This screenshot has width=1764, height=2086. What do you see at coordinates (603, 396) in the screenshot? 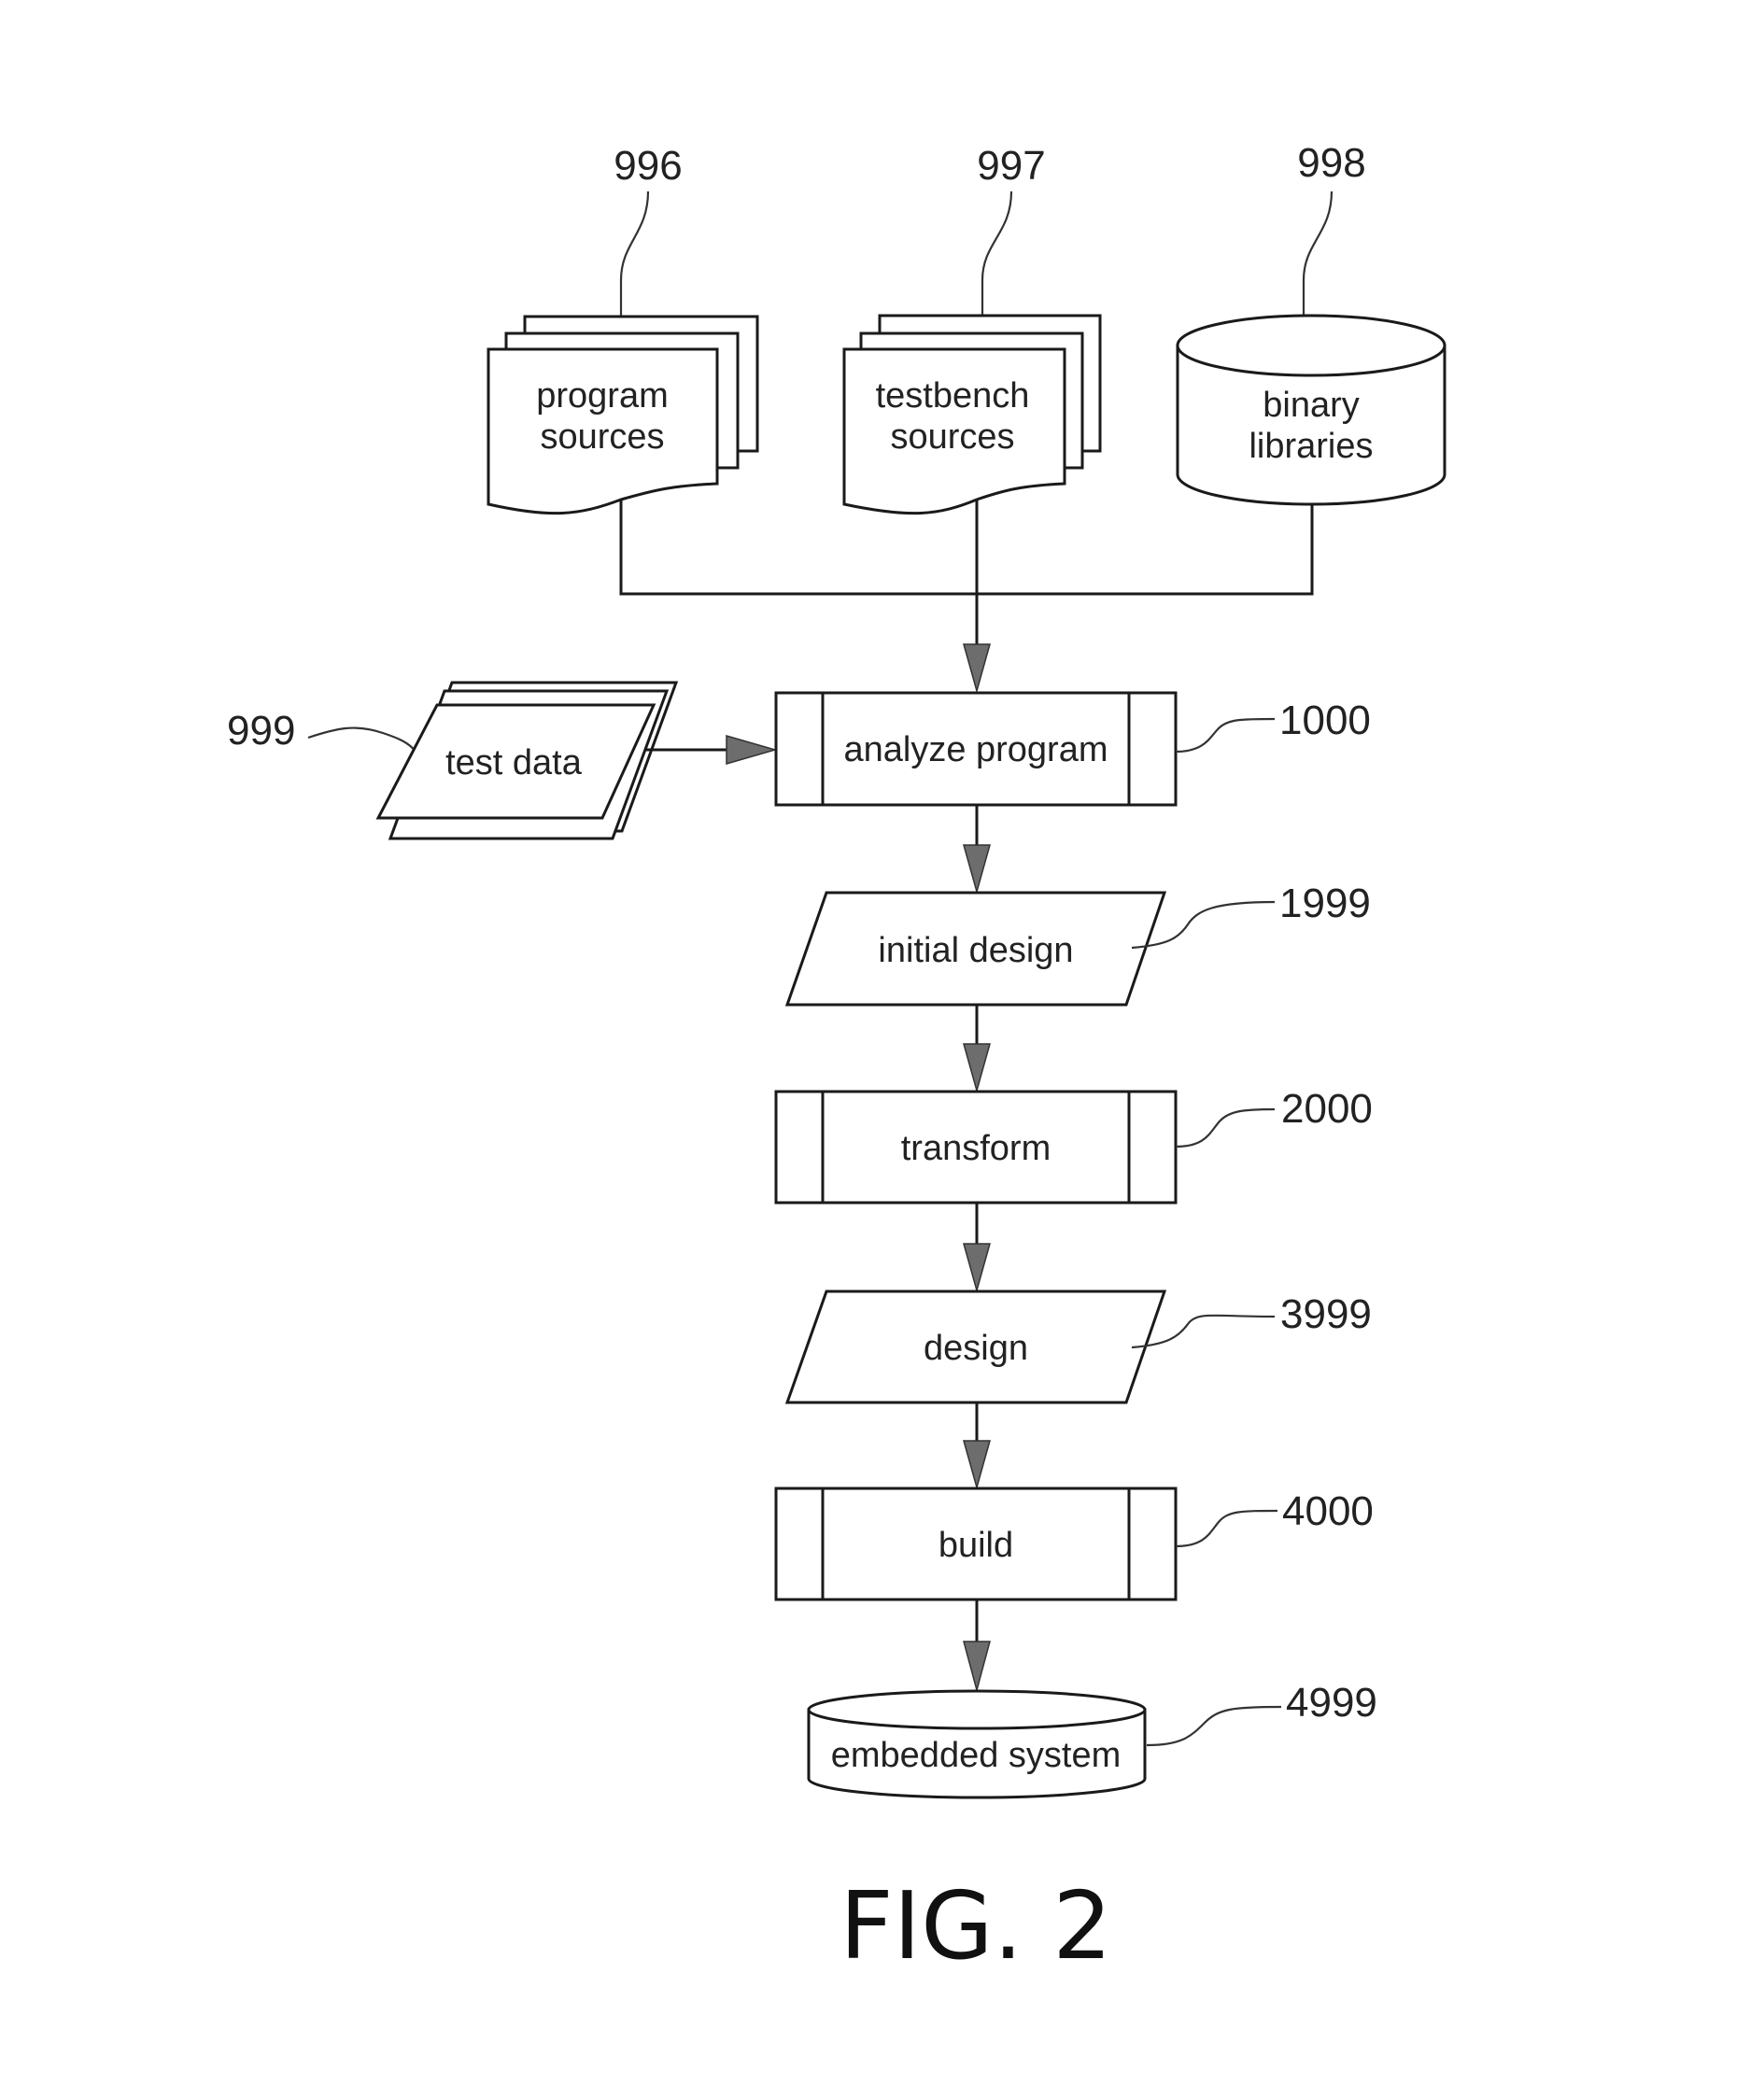
I see `program-sources-label-line1: program` at bounding box center [603, 396].